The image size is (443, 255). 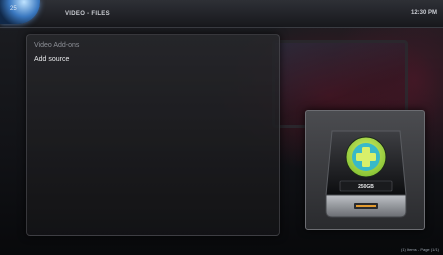 I want to click on top-bar: 25 VIDEO - FILES 12:30 PM, so click(x=221, y=14).